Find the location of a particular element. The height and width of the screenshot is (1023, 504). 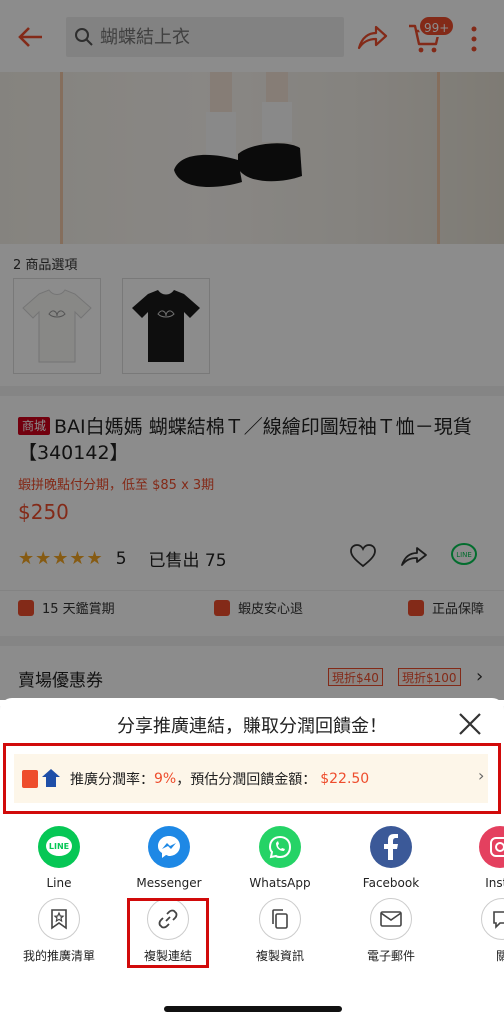

share-line-button: LINE Line is located at coordinates (59, 858).